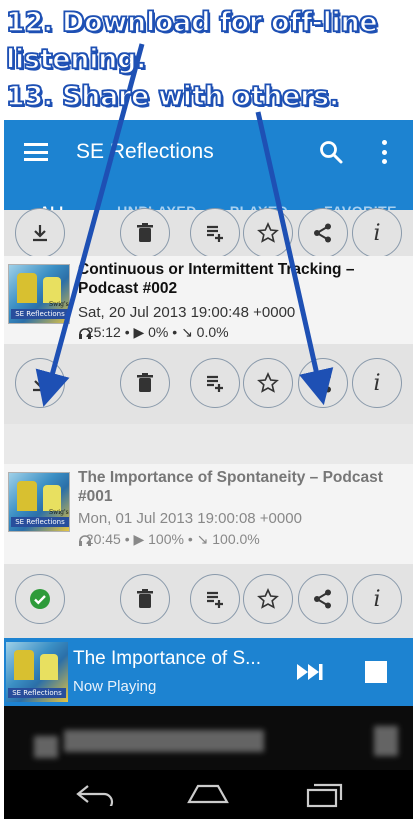 Image resolution: width=413 pixels, height=819 pixels. What do you see at coordinates (169, 539) in the screenshot?
I see `episode-meta: 20:45 • ▶ 100% • ↘ 100.0%` at bounding box center [169, 539].